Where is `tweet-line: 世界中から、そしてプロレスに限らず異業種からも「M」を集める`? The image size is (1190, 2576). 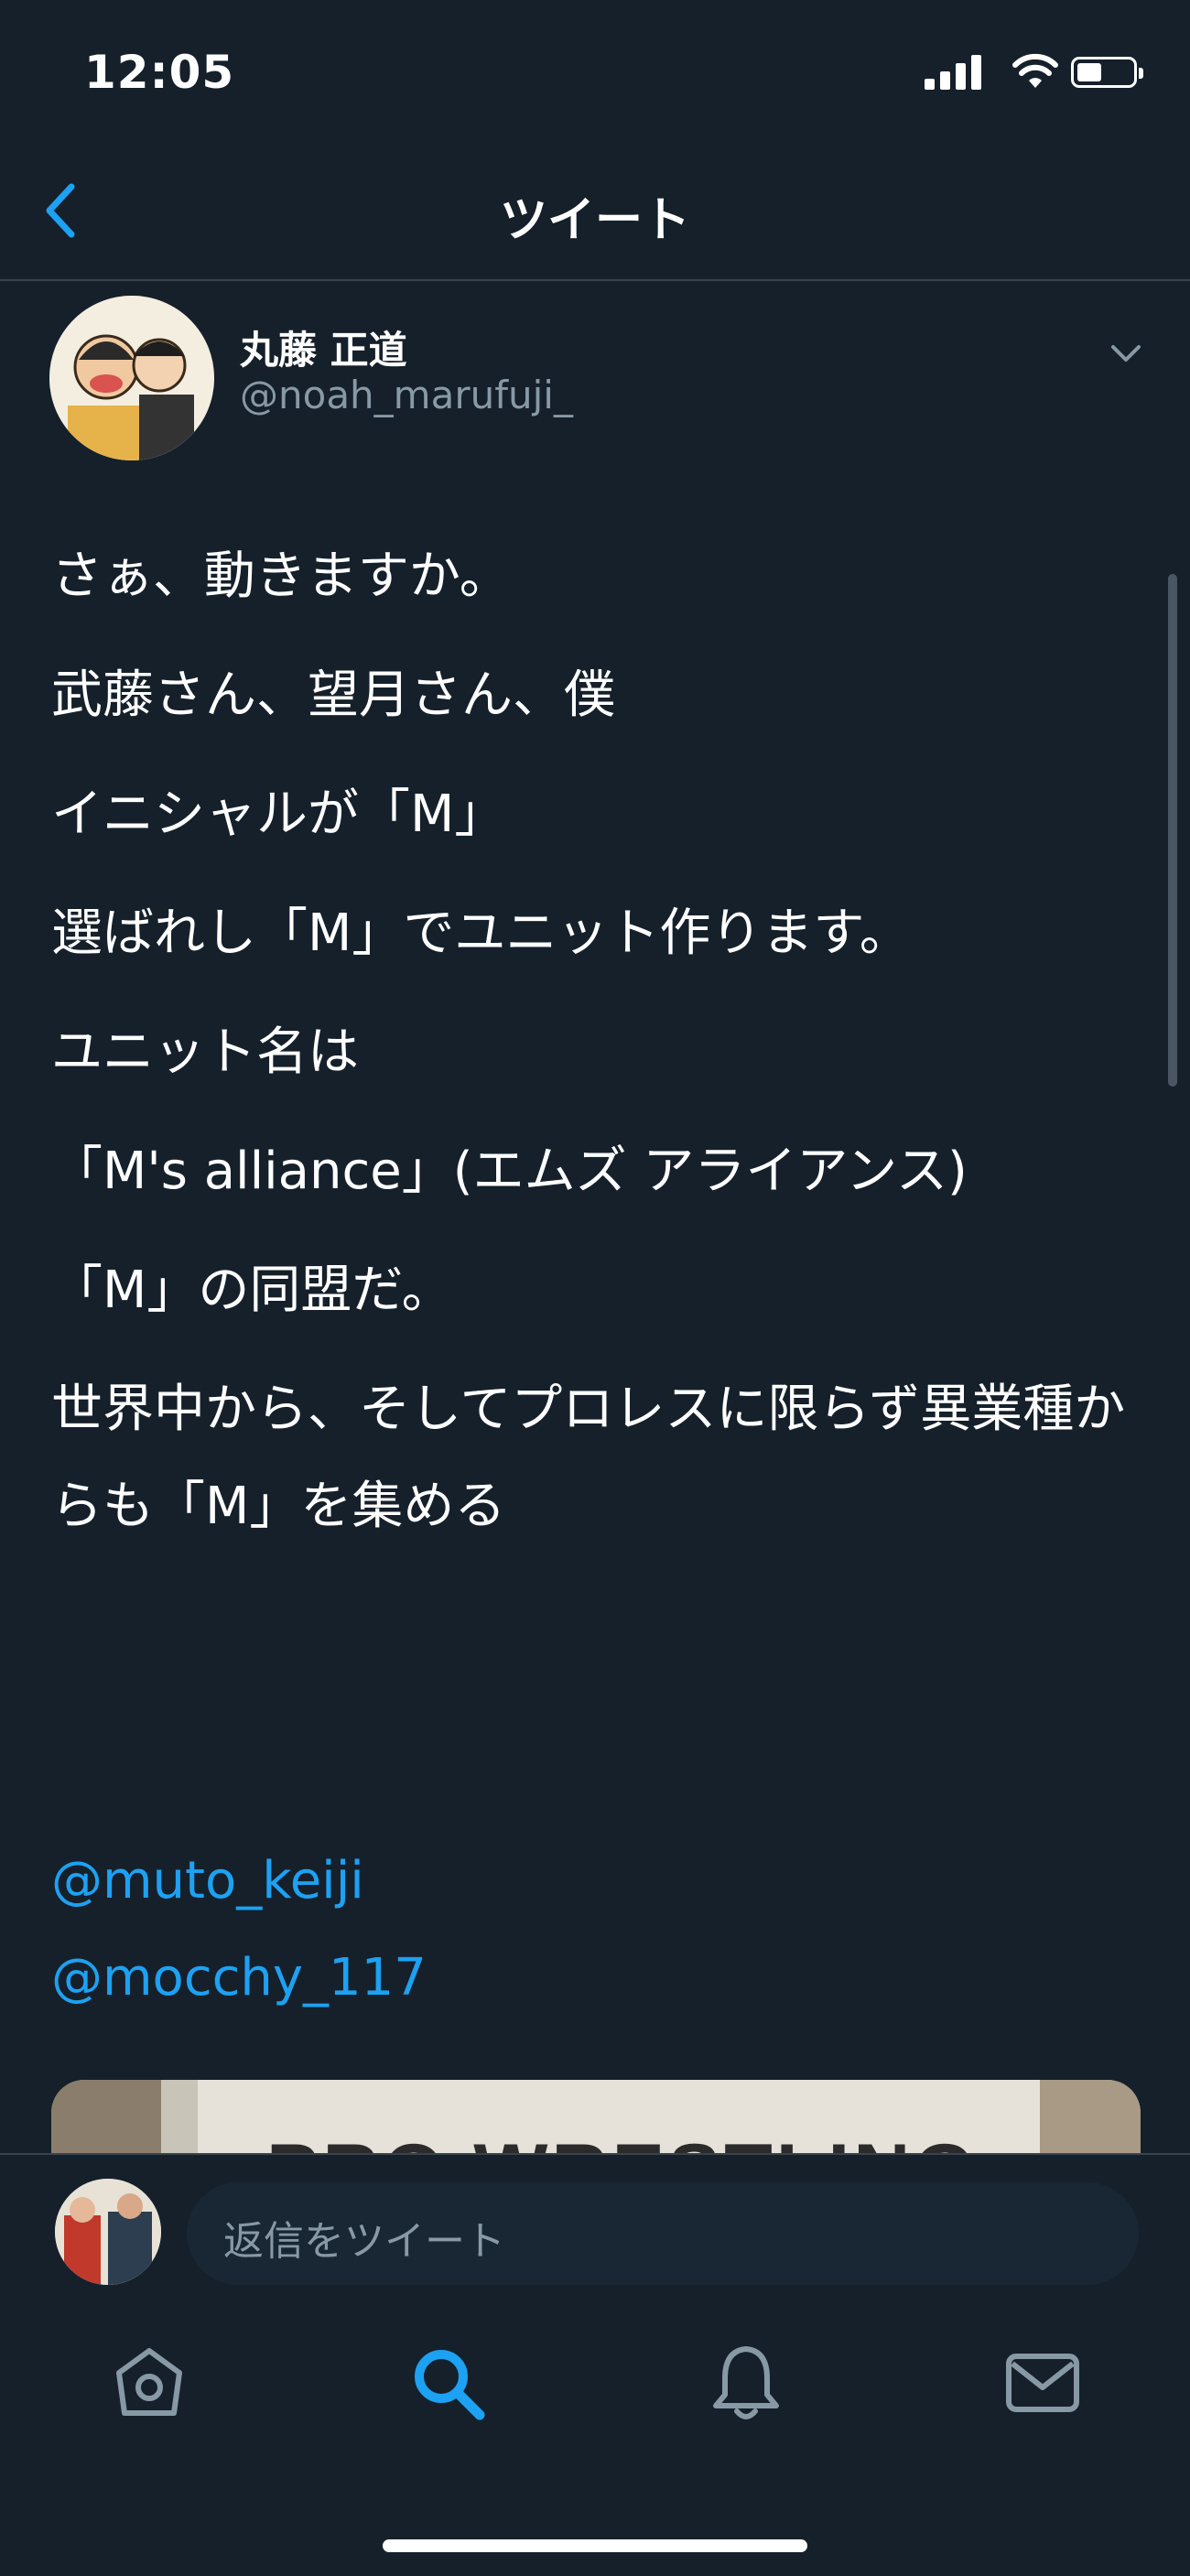
tweet-line: 世界中から、そしてプロレスに限らず異業種からも「M」を集める is located at coordinates (588, 1458).